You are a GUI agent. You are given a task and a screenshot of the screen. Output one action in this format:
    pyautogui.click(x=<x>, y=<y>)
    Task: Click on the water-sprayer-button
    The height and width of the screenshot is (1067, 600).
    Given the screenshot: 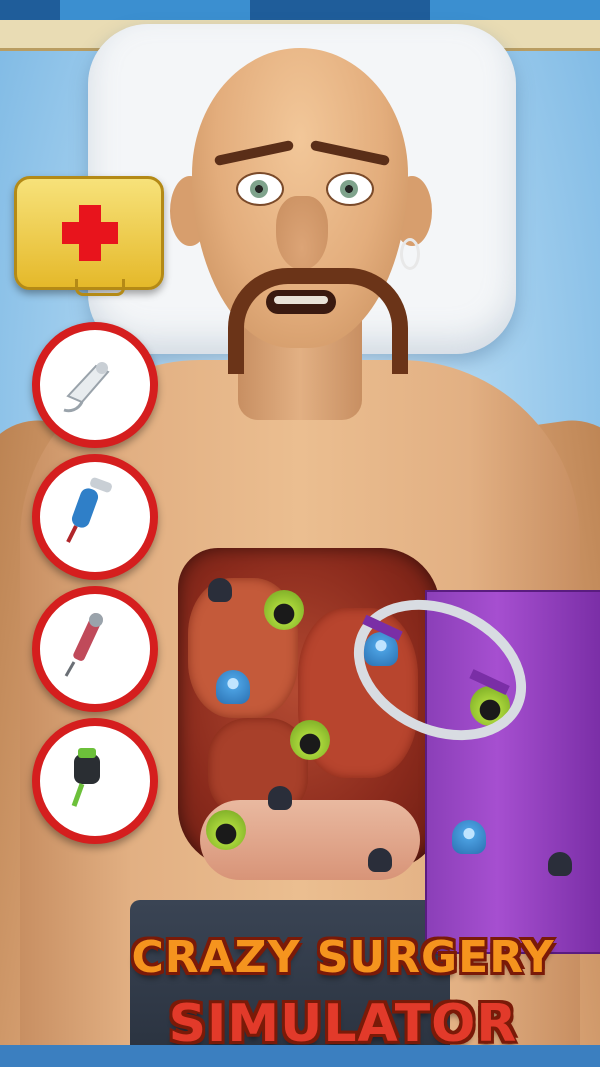 What is the action you would take?
    pyautogui.click(x=95, y=517)
    